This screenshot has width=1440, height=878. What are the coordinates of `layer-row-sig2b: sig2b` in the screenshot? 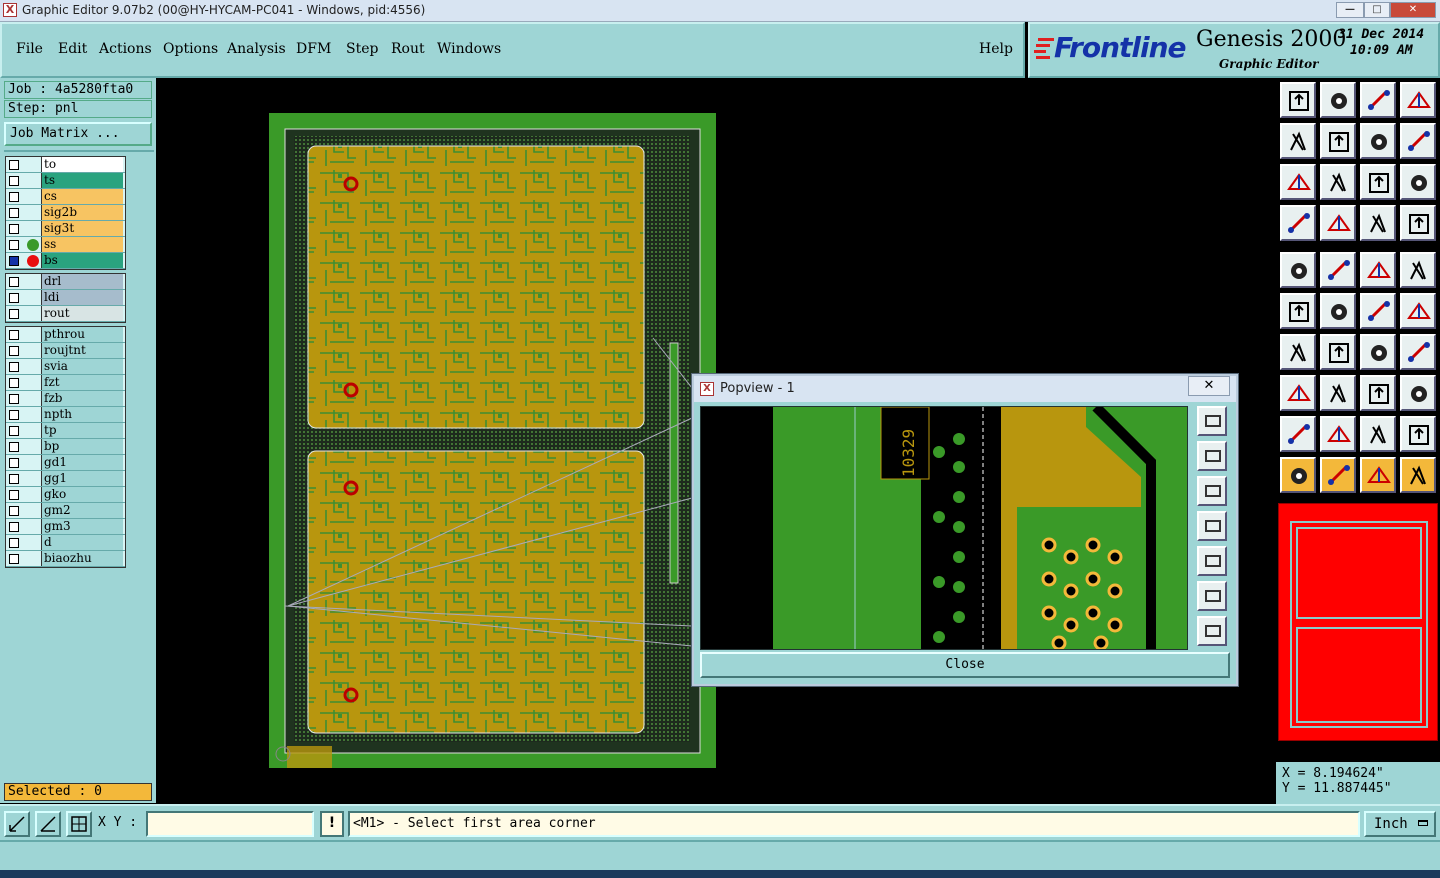 It's located at (65, 213).